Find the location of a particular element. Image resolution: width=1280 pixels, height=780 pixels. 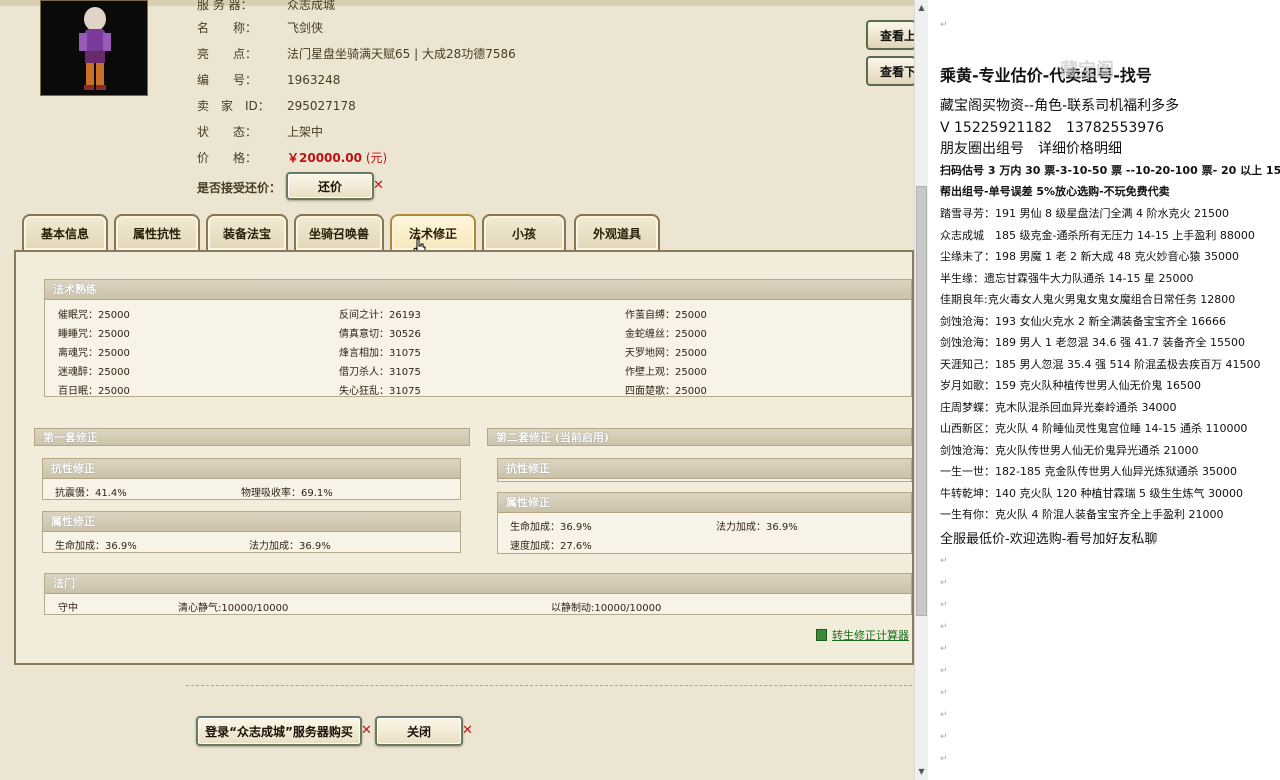

character-avatar is located at coordinates (94, 48).